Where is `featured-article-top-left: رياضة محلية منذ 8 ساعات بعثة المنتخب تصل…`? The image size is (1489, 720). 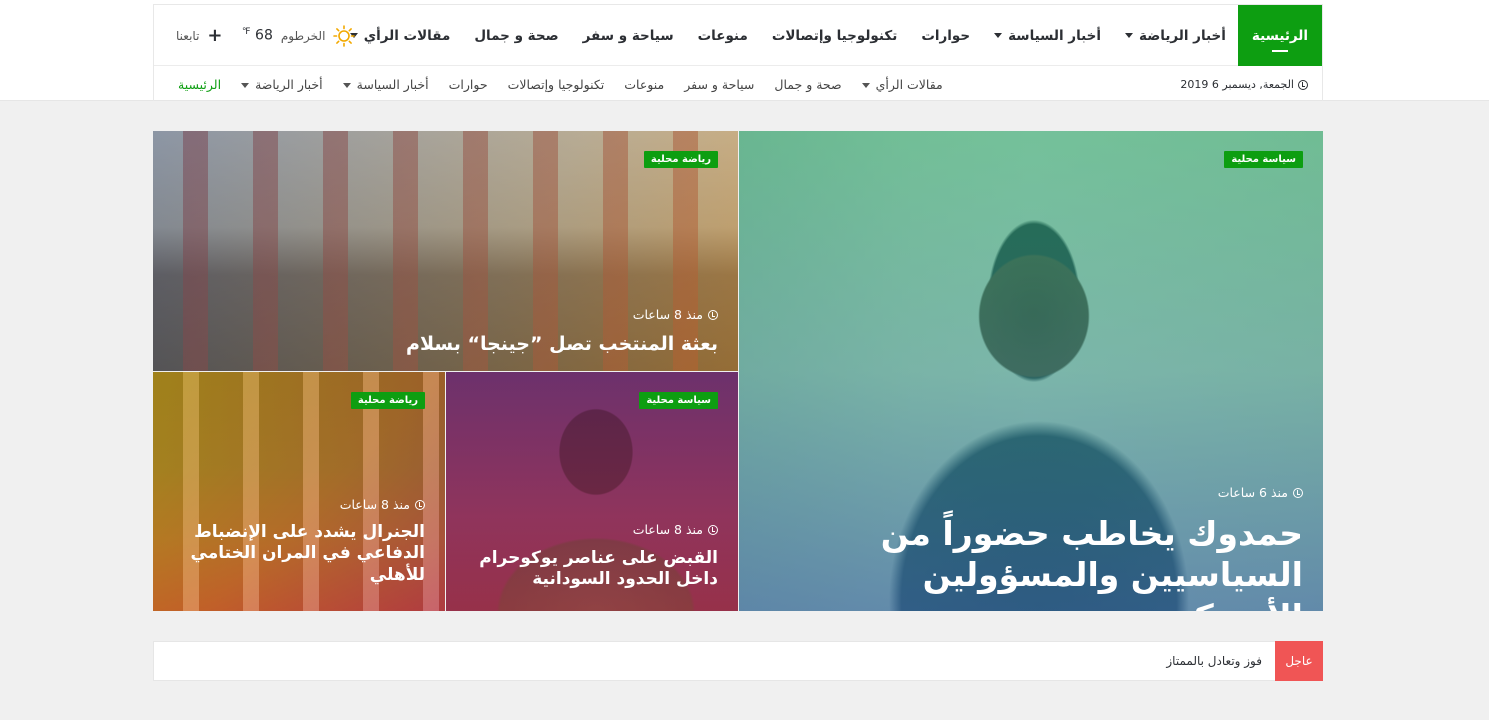 featured-article-top-left: رياضة محلية منذ 8 ساعات بعثة المنتخب تصل… is located at coordinates (445, 251).